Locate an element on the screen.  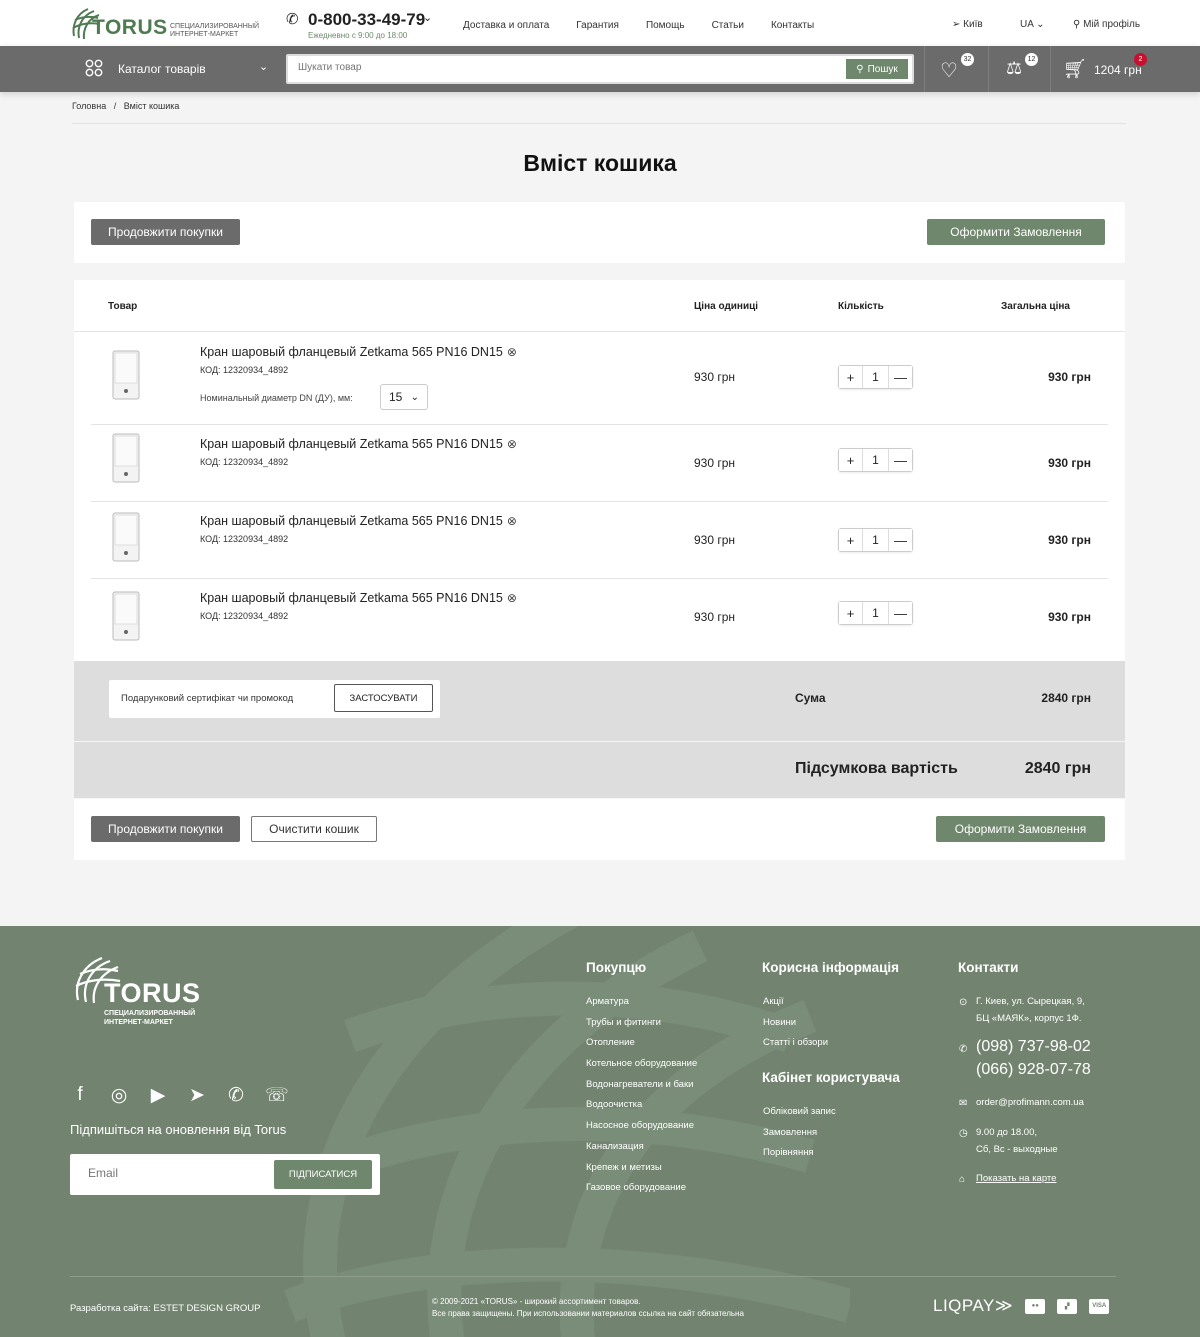
footer-link: Акції is located at coordinates (795, 1006).